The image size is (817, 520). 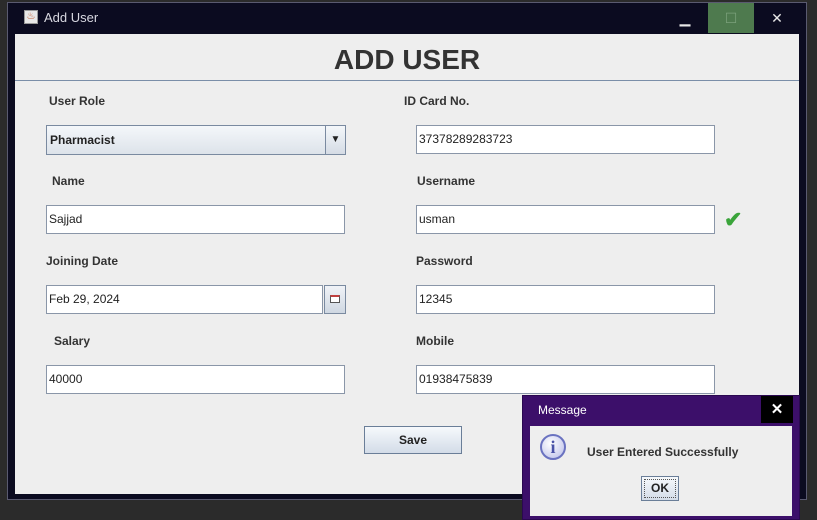 I want to click on user-role-label: User Role, so click(x=77, y=101).